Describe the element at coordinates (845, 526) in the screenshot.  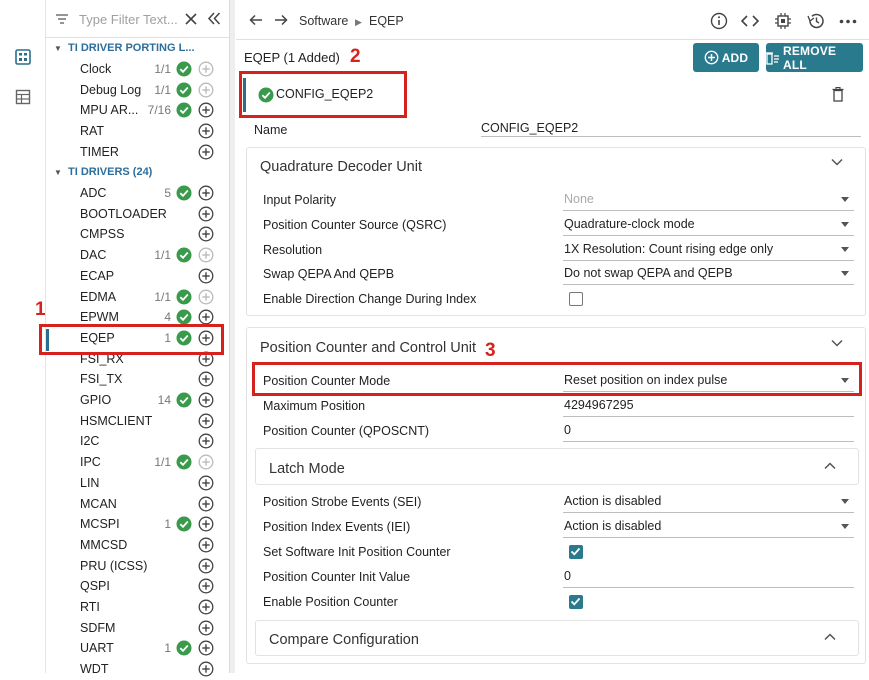
I see `dropdown-arrow-icon` at that location.